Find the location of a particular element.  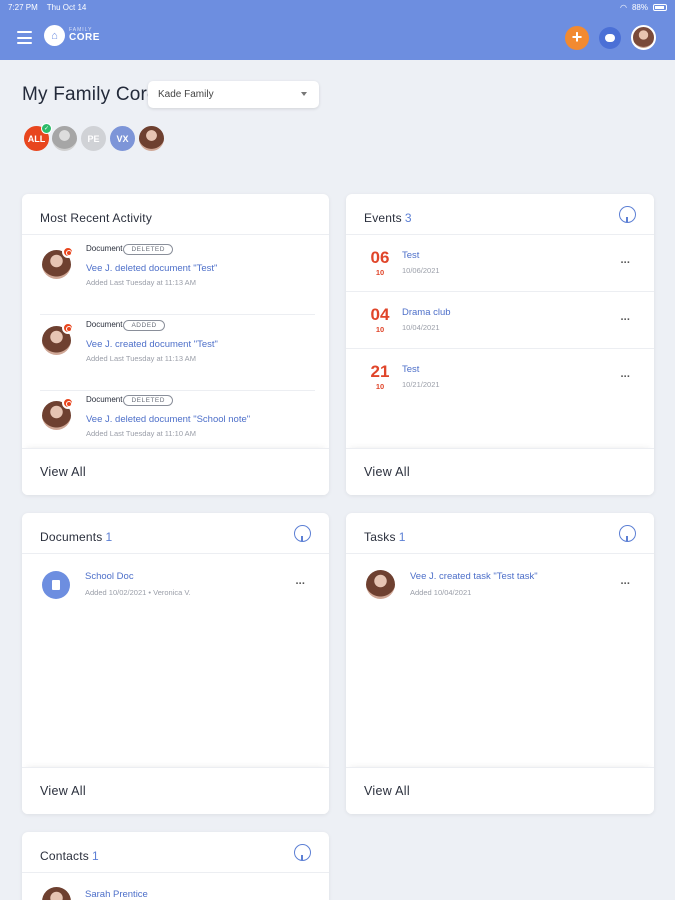

event-date: 10/21/2021 is located at coordinates (421, 384).